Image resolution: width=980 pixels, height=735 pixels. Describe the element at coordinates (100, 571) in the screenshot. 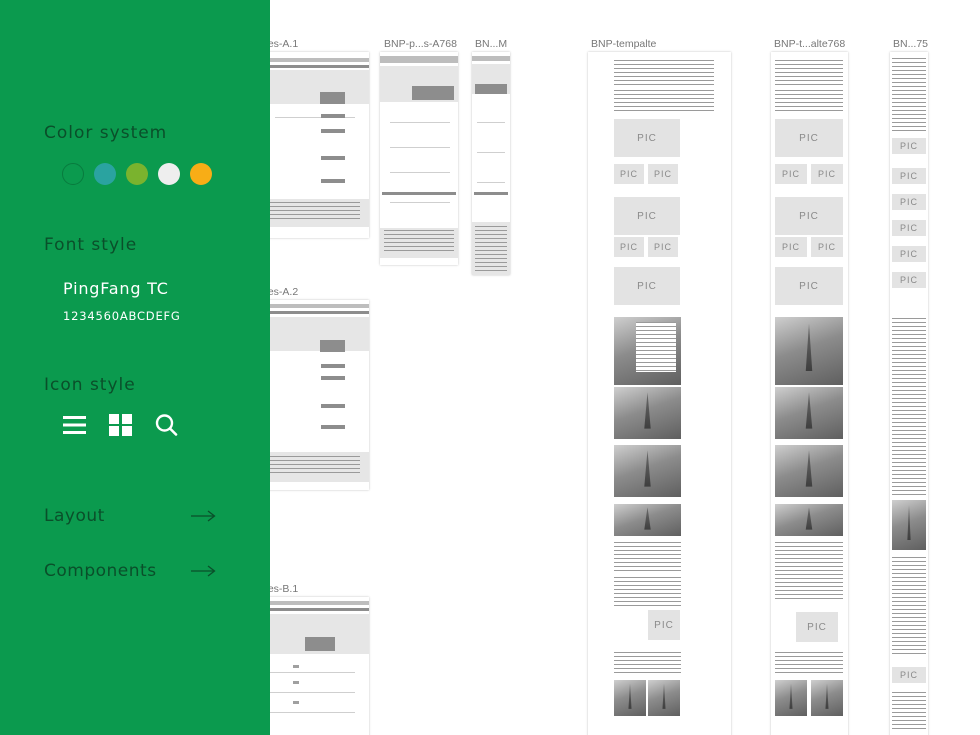

I see `components-nav-label: Components` at that location.